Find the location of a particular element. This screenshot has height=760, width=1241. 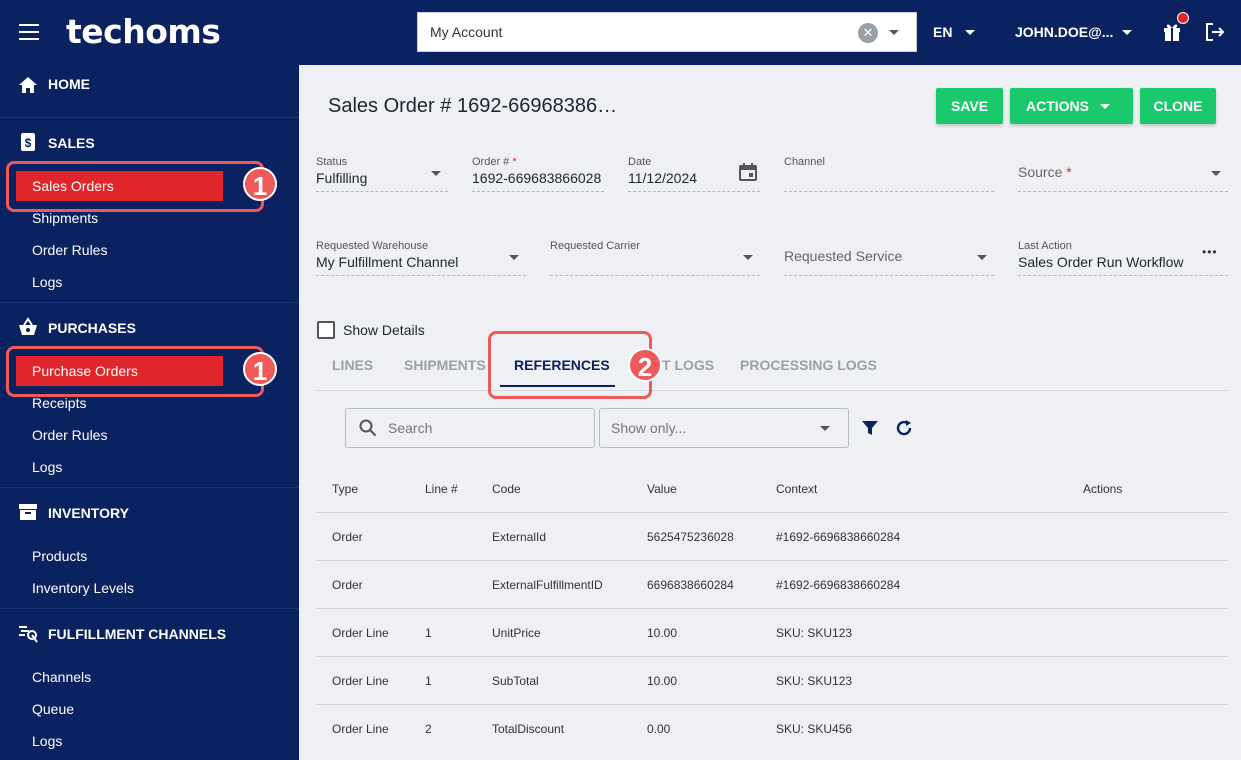

callout-highlight-sales-orders is located at coordinates (135, 186).